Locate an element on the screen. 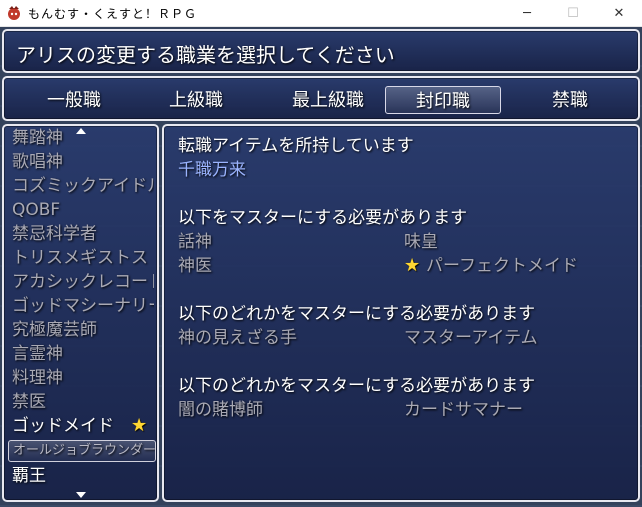 The width and height of the screenshot is (642, 507). job-list-item: 禁医 is located at coordinates (83, 402).